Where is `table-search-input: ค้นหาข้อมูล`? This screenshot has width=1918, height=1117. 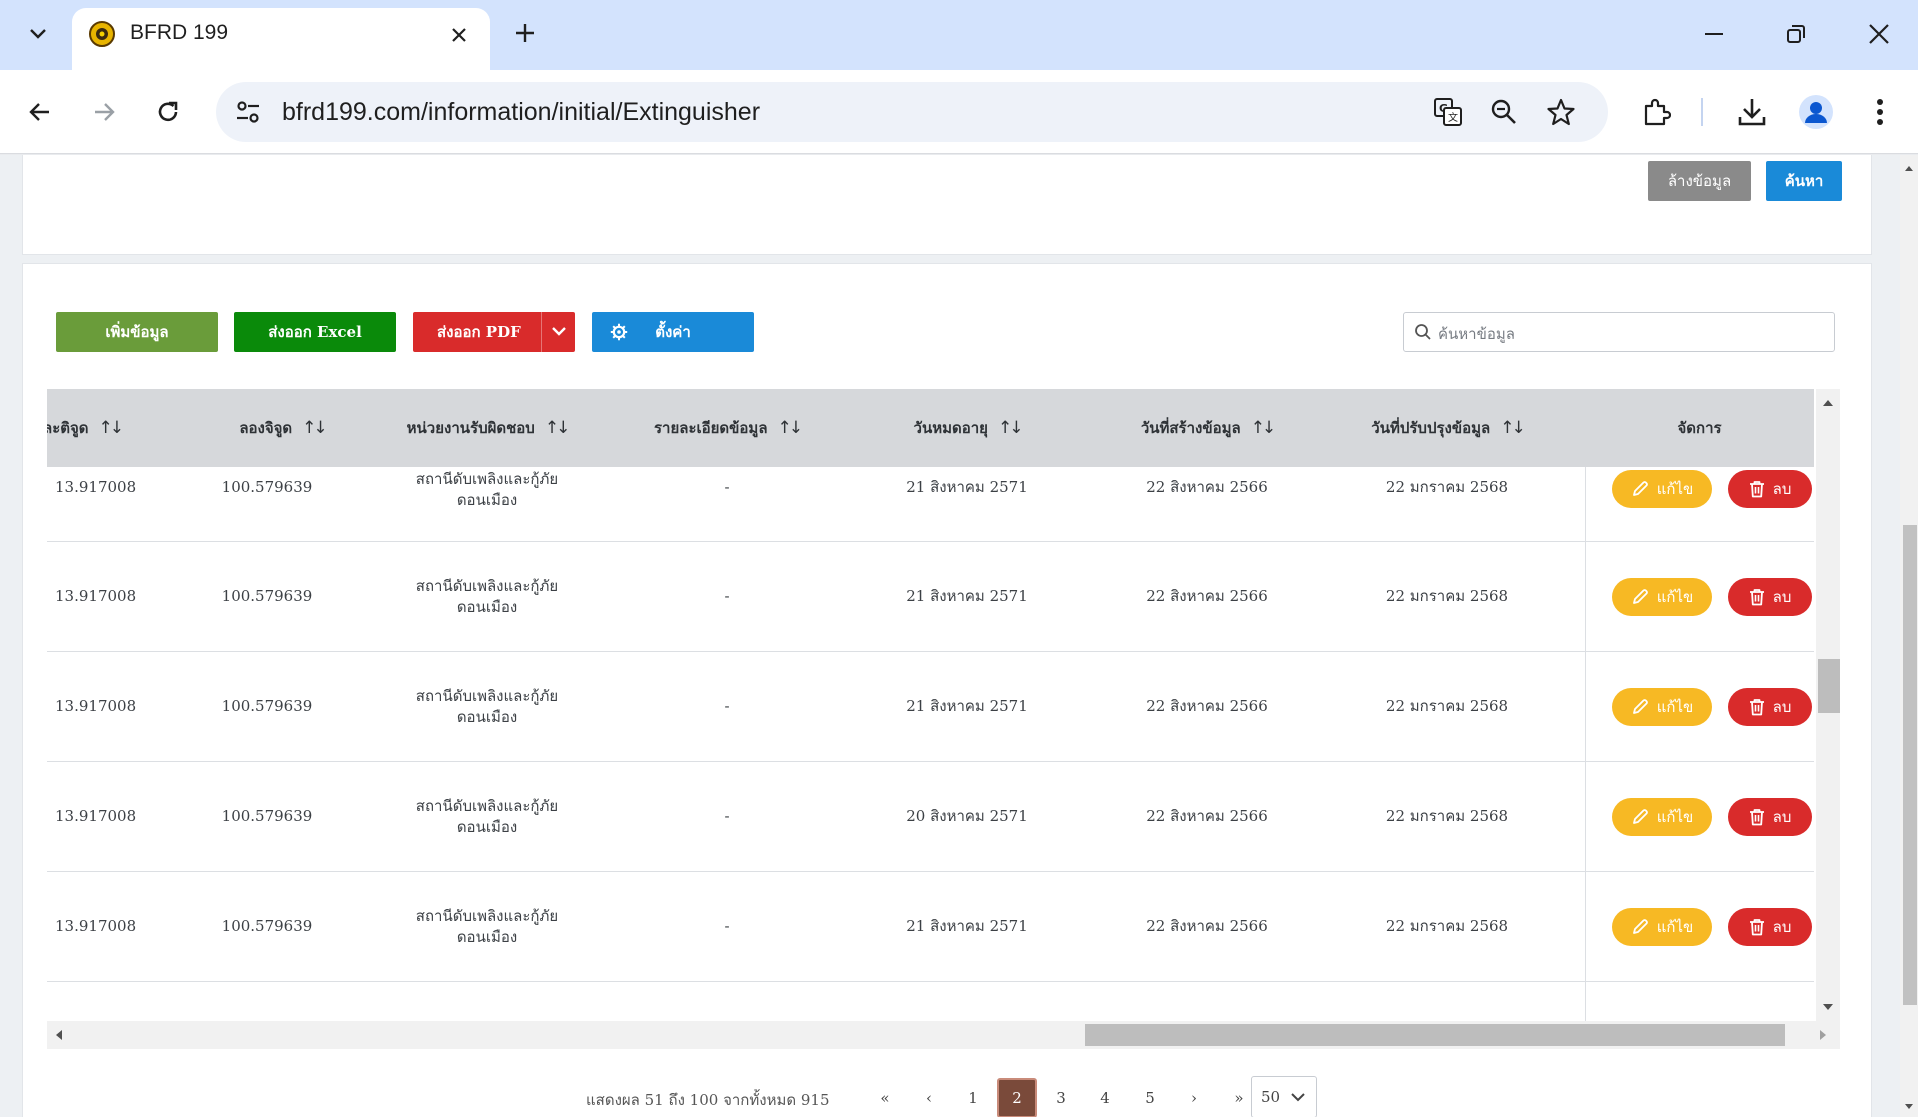
table-search-input: ค้นหาข้อมูล is located at coordinates (1619, 332).